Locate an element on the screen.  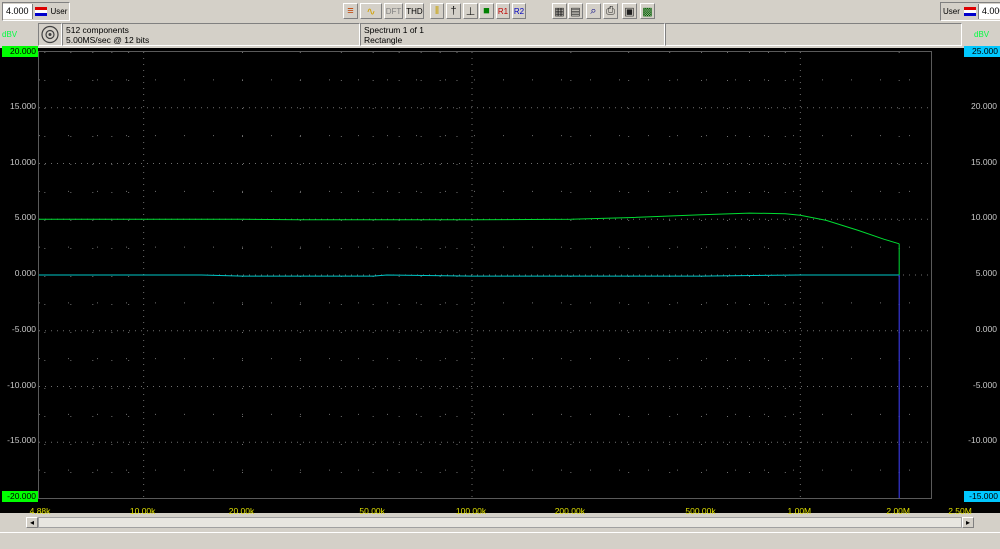
toolbar-thd-button: THD is located at coordinates (414, 11).